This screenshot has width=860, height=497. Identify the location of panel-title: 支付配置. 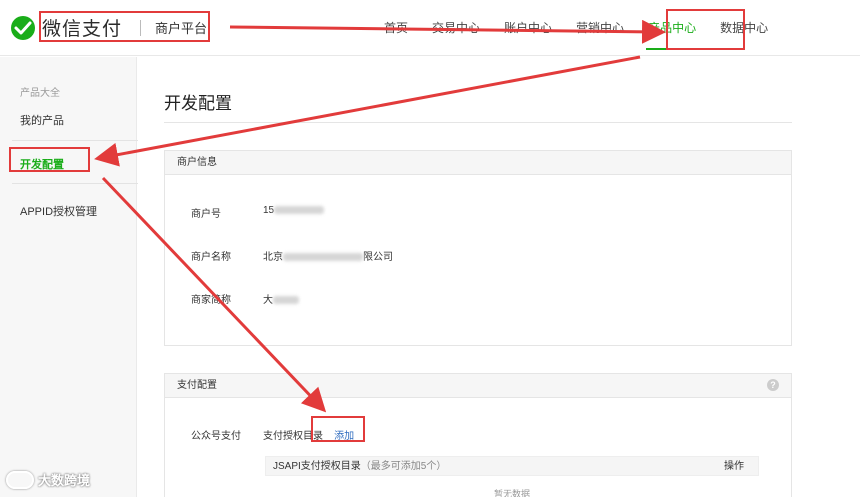
(478, 386).